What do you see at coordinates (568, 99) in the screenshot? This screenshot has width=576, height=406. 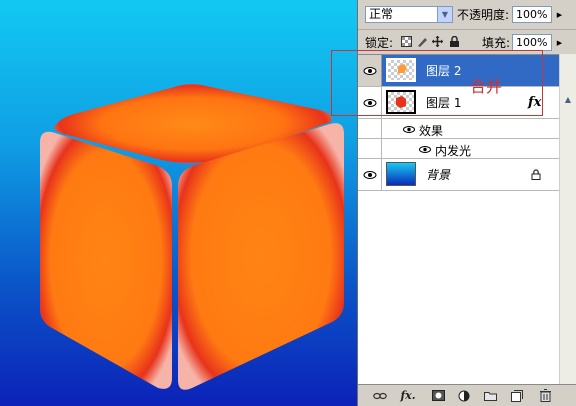 I see `scroll-up-icon: ▲` at bounding box center [568, 99].